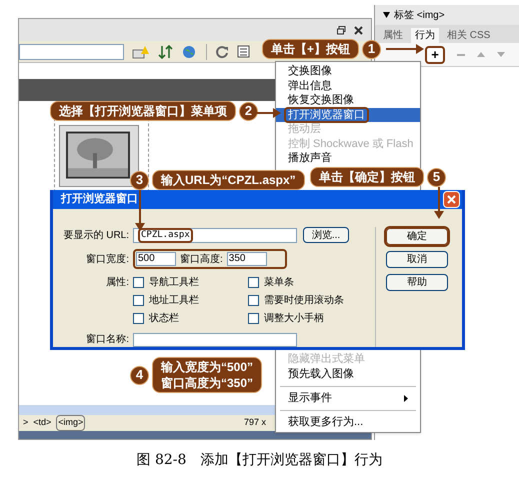  I want to click on menu-item: 预先载入图像, so click(348, 374).